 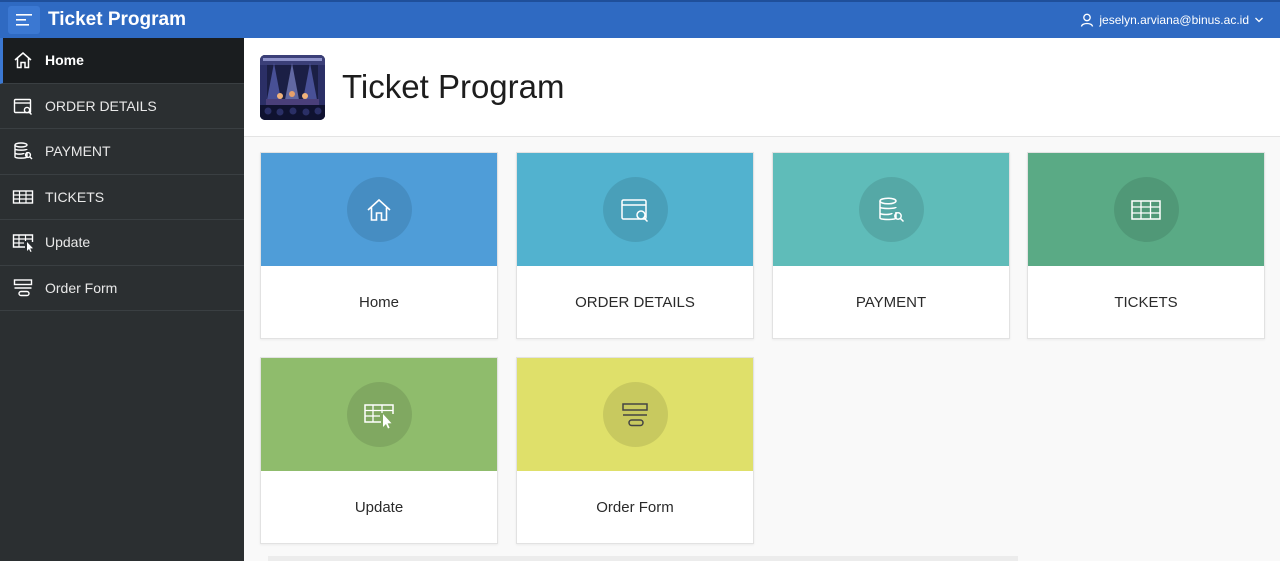 I want to click on card-label: Update, so click(x=379, y=507).